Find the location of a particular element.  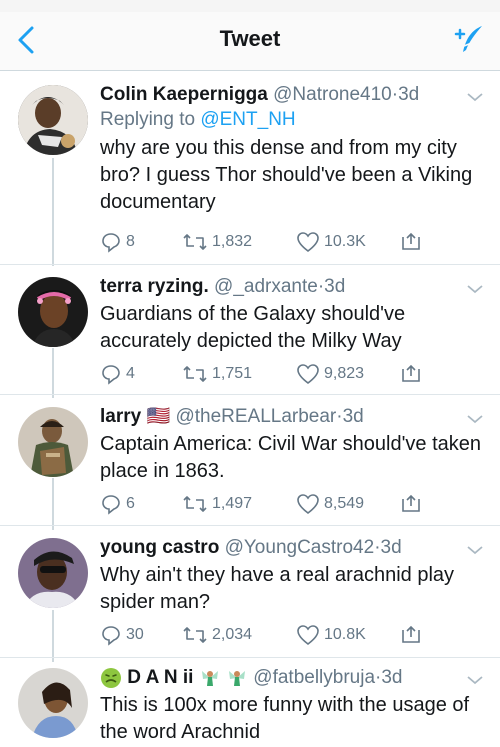

tweet-header: Colin Kaepernigga @Natrone410·3d is located at coordinates (293, 95).